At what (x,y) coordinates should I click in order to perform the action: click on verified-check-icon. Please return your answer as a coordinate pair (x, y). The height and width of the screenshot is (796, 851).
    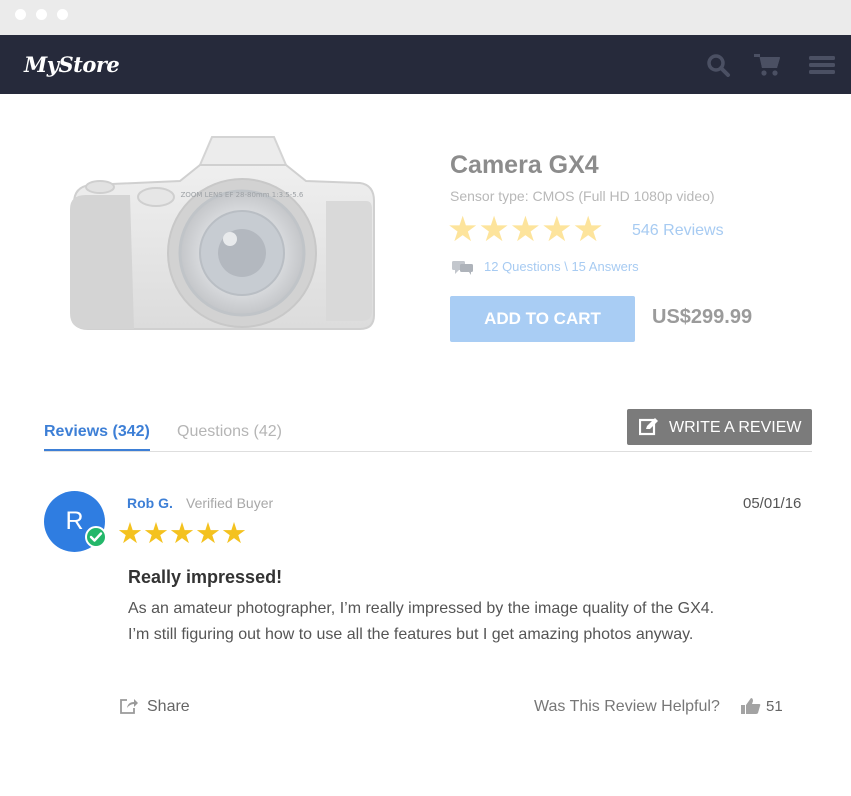
    Looking at the image, I should click on (96, 537).